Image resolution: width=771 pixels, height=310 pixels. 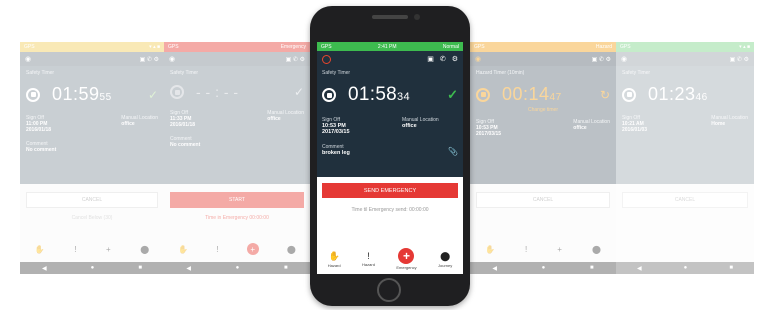 I want to click on attachment-icon: 📎, so click(x=453, y=151).